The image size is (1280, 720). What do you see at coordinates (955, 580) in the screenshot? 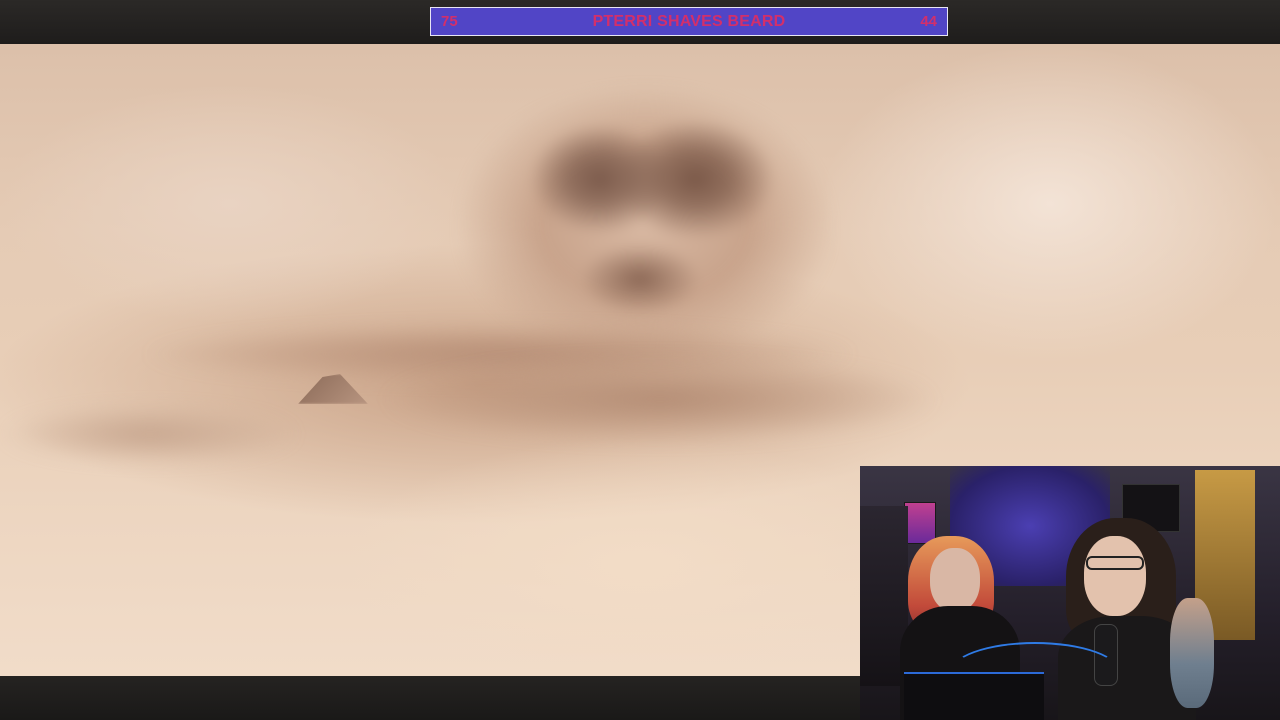
I see `person-left-face` at bounding box center [955, 580].